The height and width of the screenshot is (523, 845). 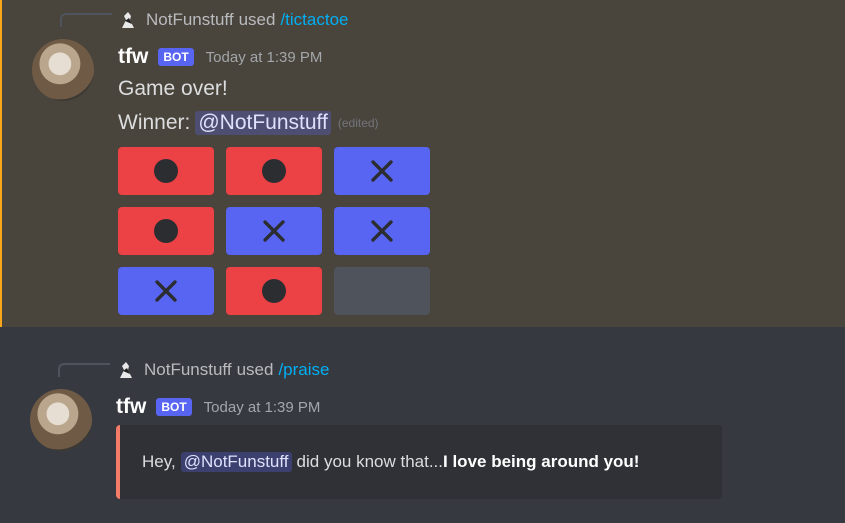 I want to click on winner-mention: @NotFunstuff, so click(x=263, y=123).